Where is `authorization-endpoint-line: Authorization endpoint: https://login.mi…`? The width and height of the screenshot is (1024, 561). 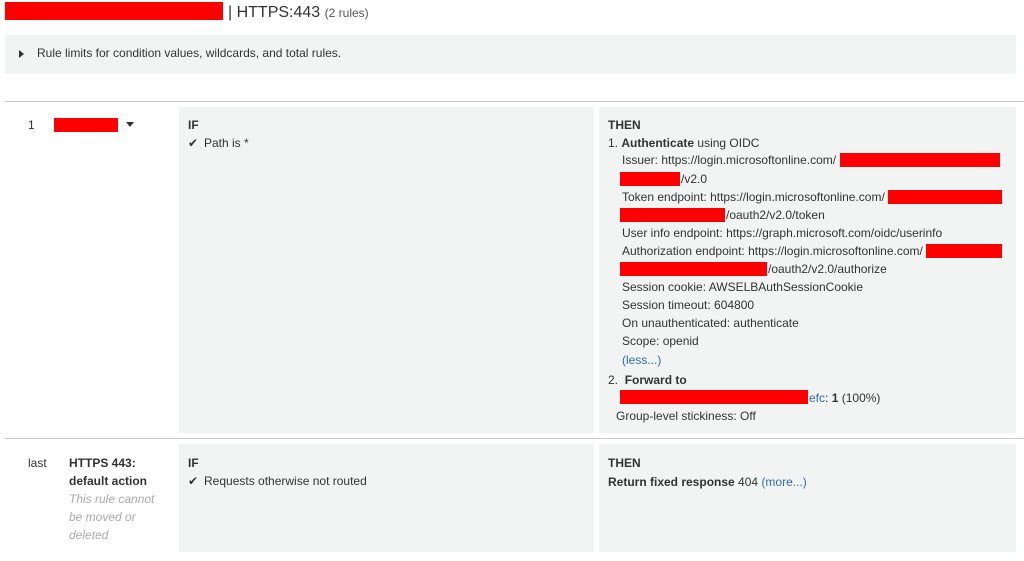 authorization-endpoint-line: Authorization endpoint: https://login.mi… is located at coordinates (772, 251).